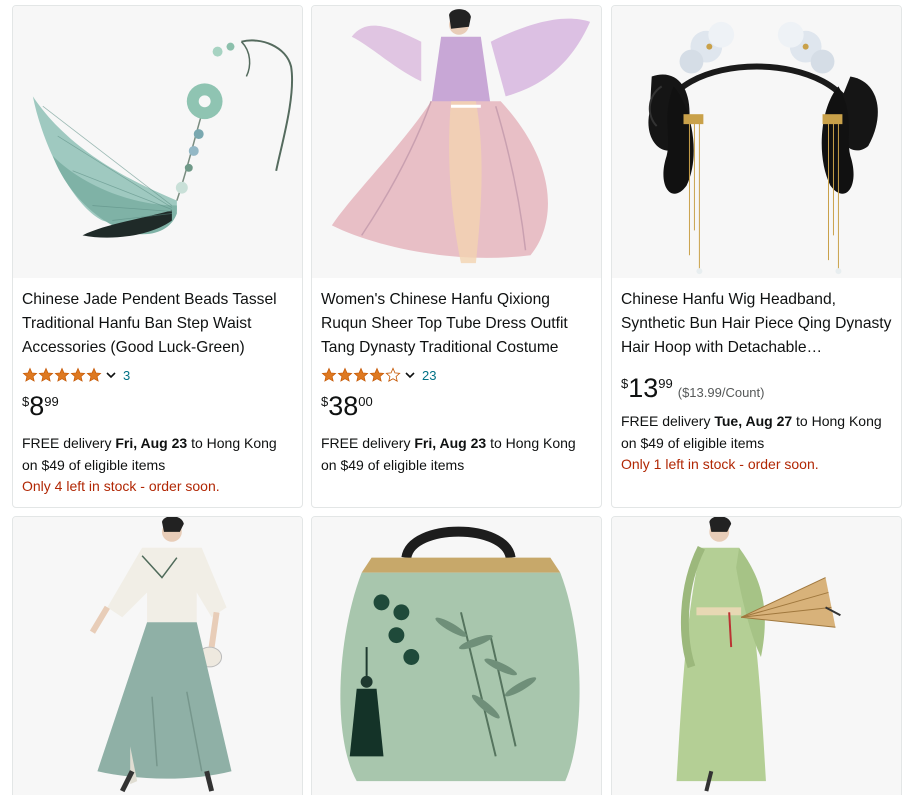 The width and height of the screenshot is (907, 795). Describe the element at coordinates (37, 406) in the screenshot. I see `price-whole: 8` at that location.